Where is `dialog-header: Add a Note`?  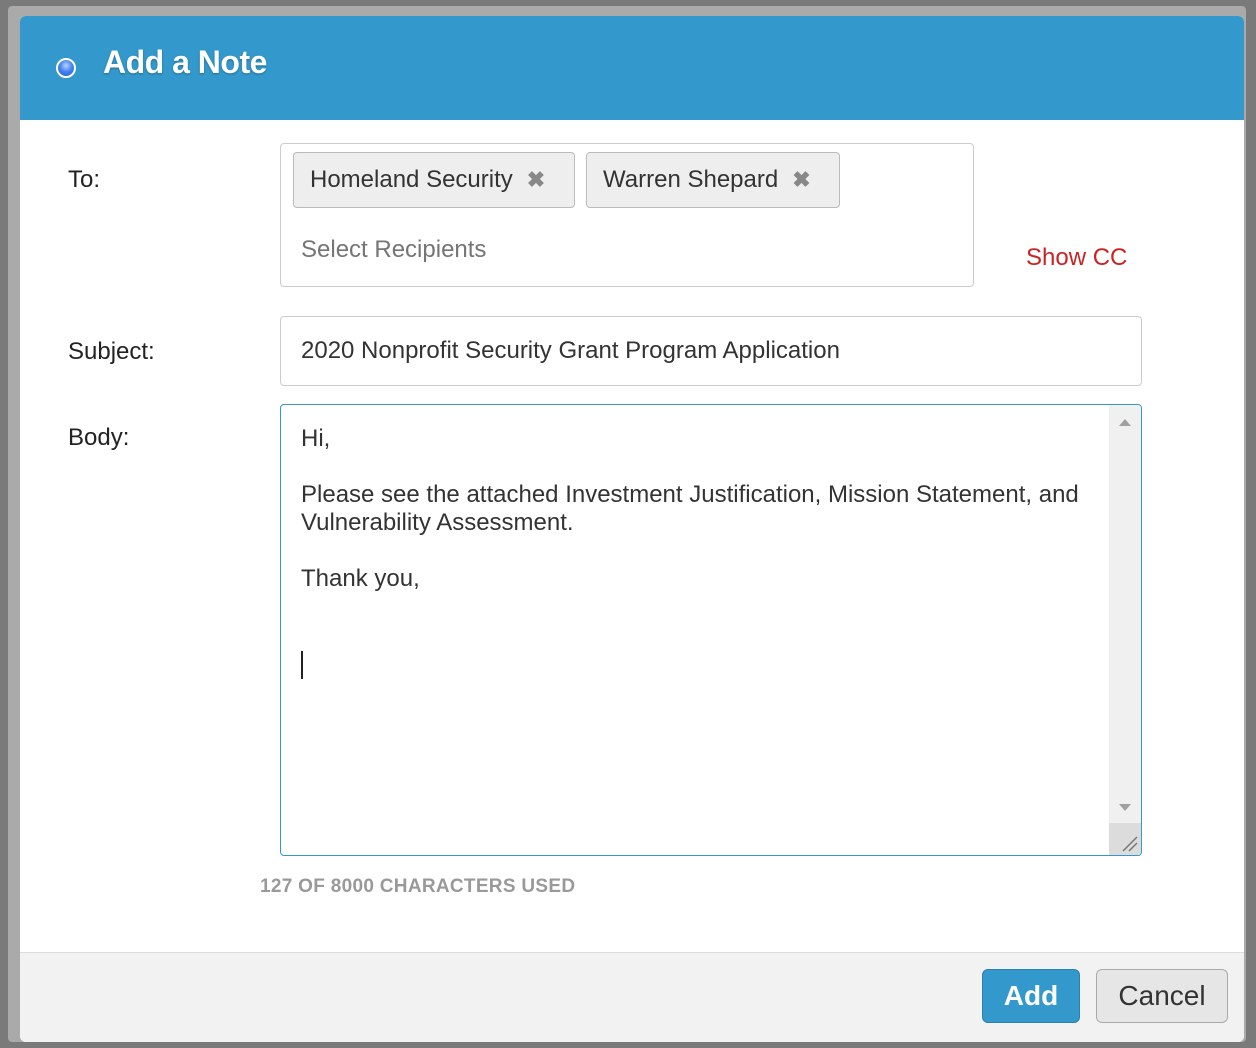
dialog-header: Add a Note is located at coordinates (632, 68).